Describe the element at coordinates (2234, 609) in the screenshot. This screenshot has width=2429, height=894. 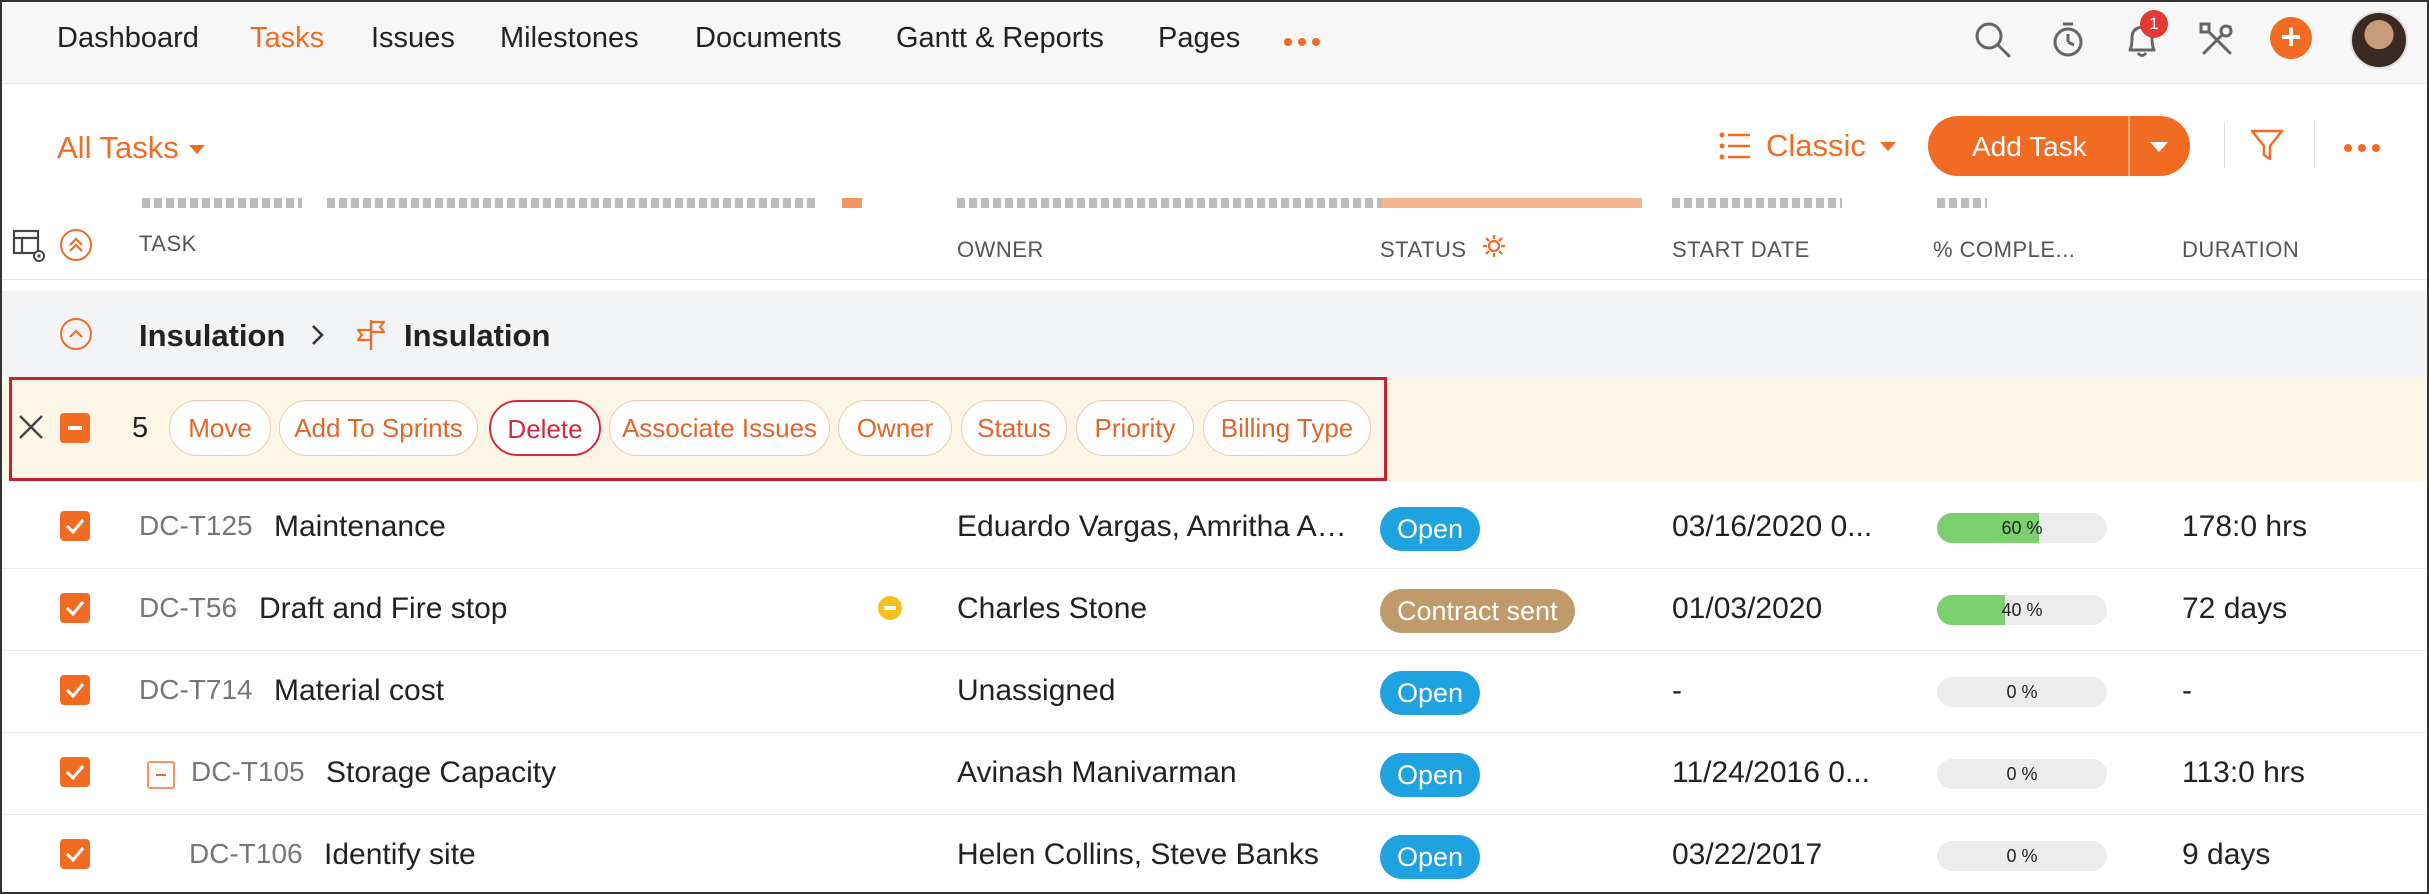
I see `duration: 72 days` at that location.